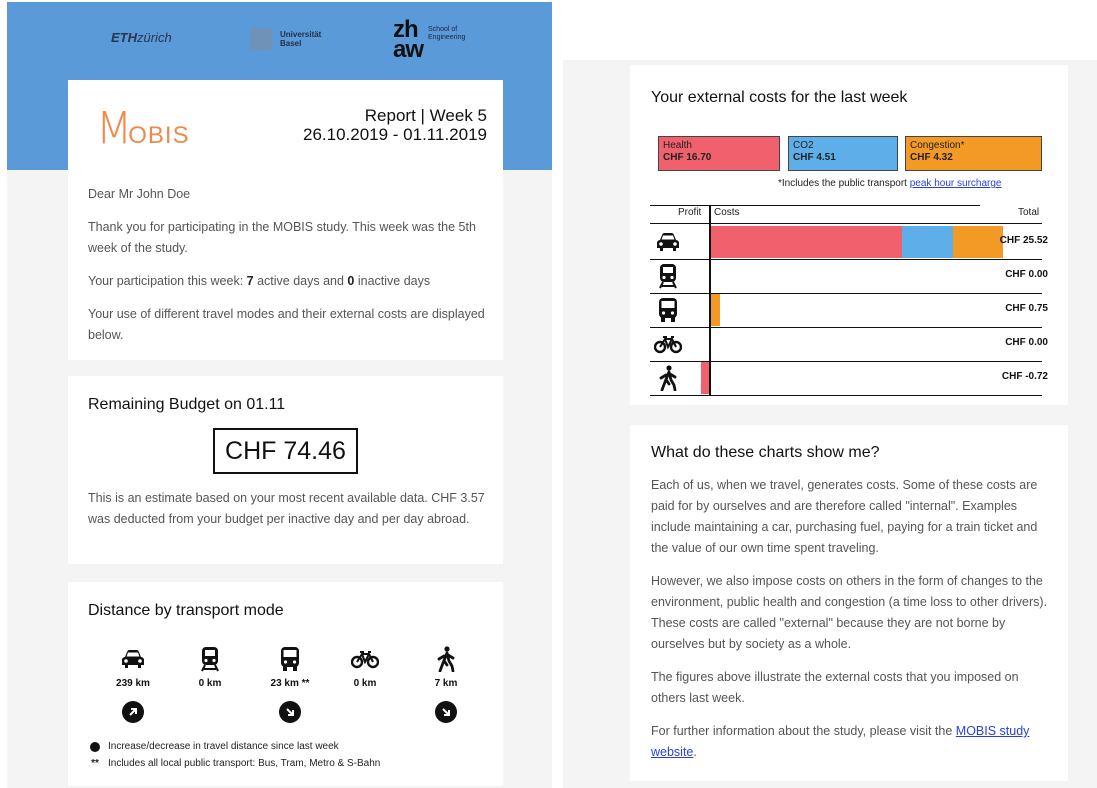 This screenshot has width=1097, height=788. What do you see at coordinates (1029, 212) in the screenshot?
I see `col-total: Total` at bounding box center [1029, 212].